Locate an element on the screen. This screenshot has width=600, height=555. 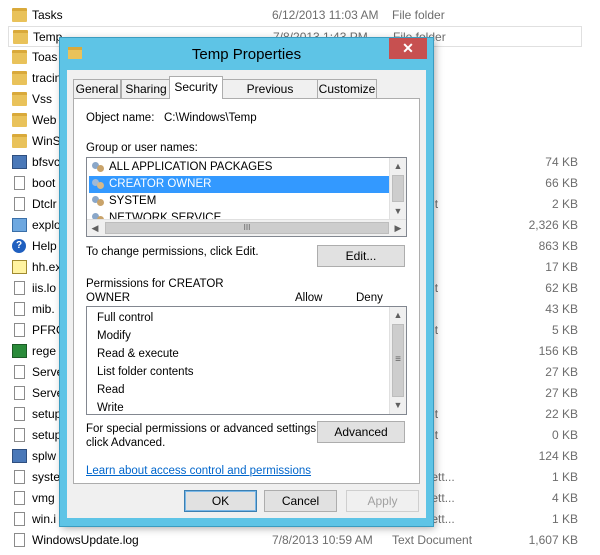
file-name: Temp is located at coordinates (48, 37).